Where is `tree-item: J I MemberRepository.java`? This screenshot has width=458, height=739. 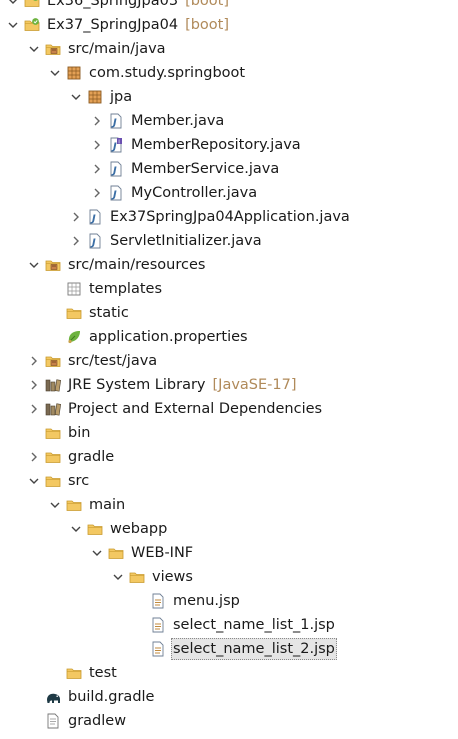 tree-item: J I MemberRepository.java is located at coordinates (196, 145).